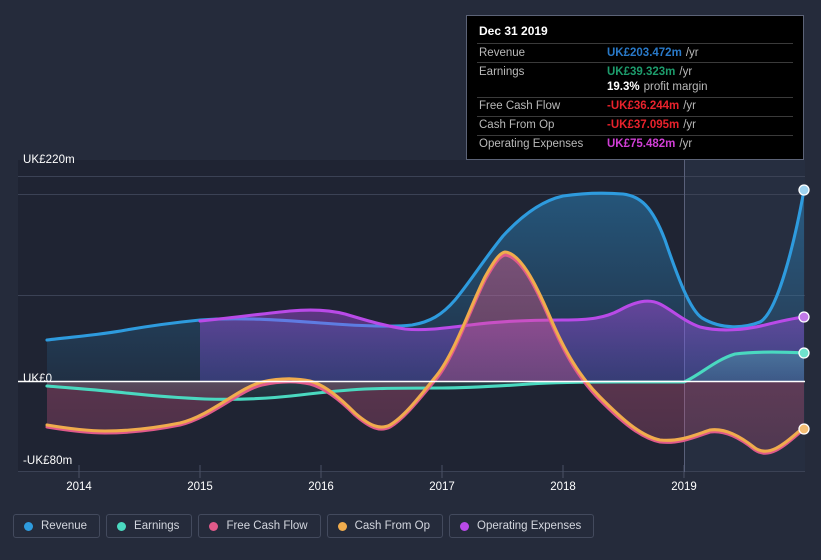  I want to click on tooltip-label-revenue: Revenue, so click(502, 52).